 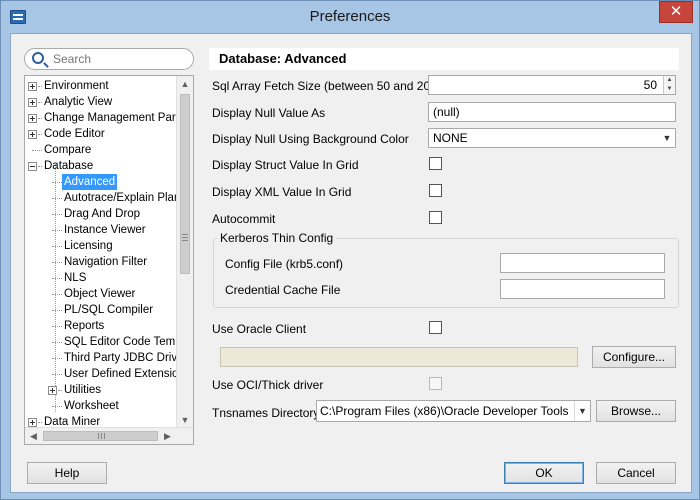 What do you see at coordinates (106, 262) in the screenshot?
I see `tree-item-label: Navigation Filter` at bounding box center [106, 262].